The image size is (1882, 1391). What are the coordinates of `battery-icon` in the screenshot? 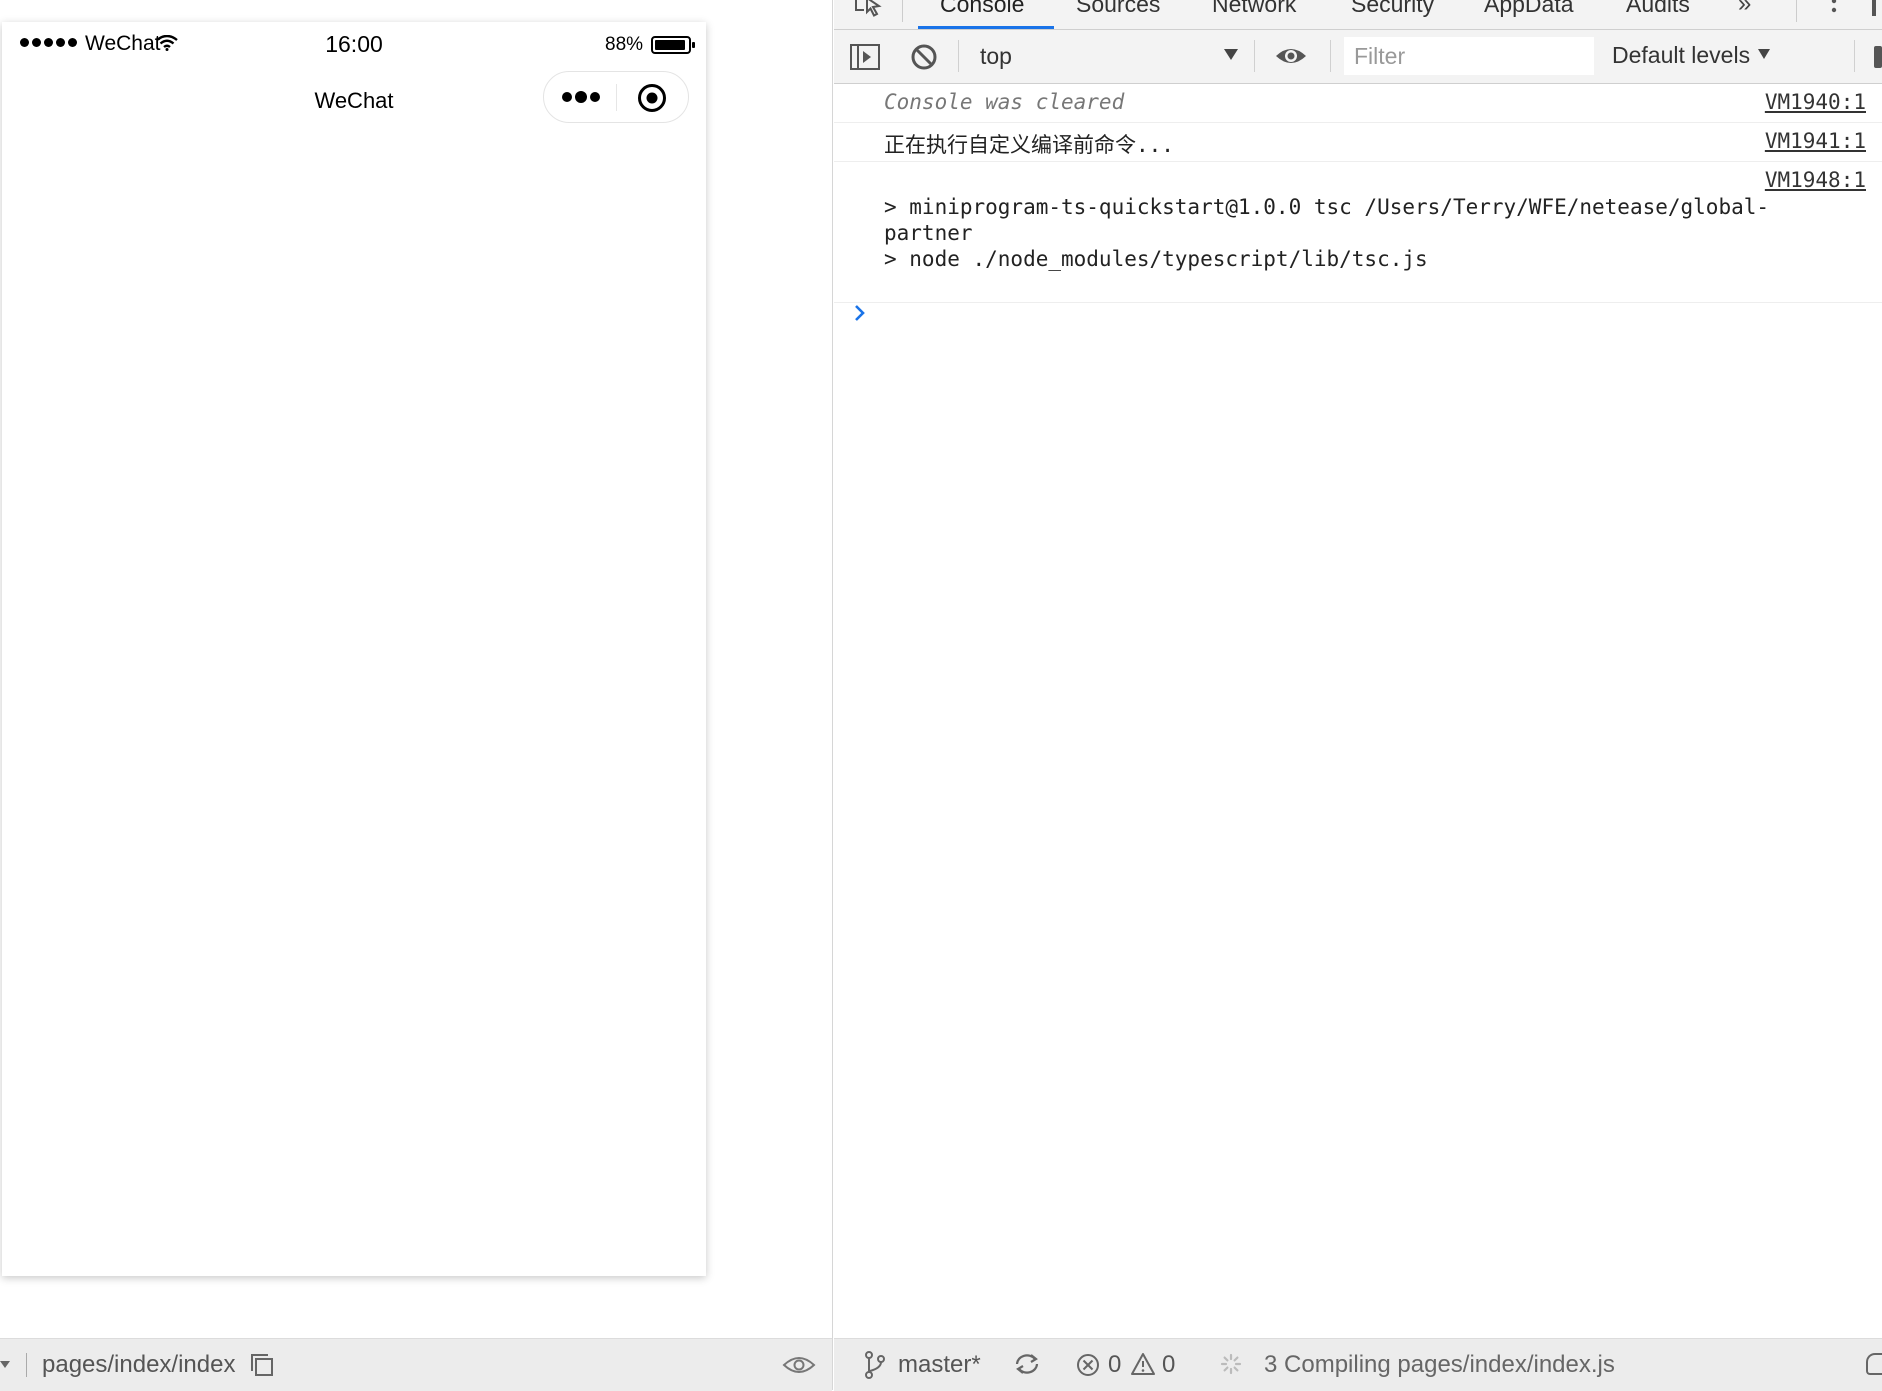 It's located at (673, 45).